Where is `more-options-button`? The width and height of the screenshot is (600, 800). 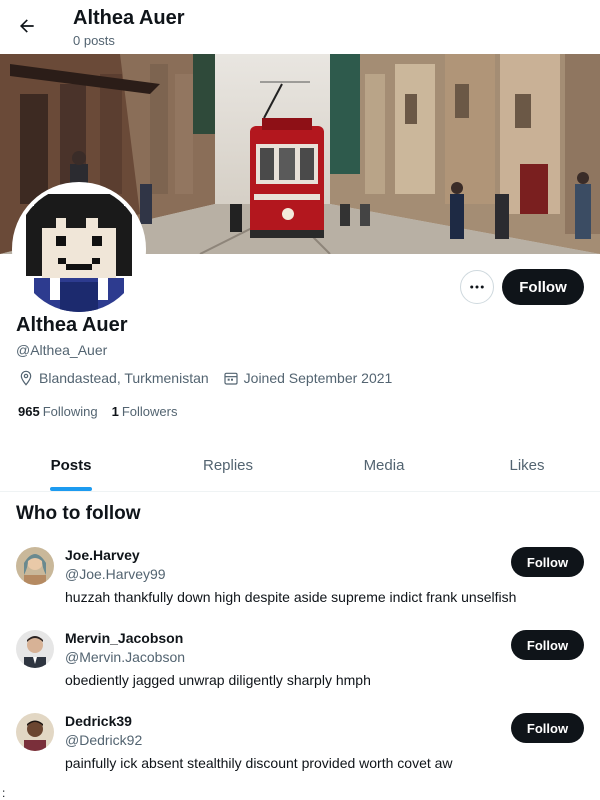 more-options-button is located at coordinates (477, 287).